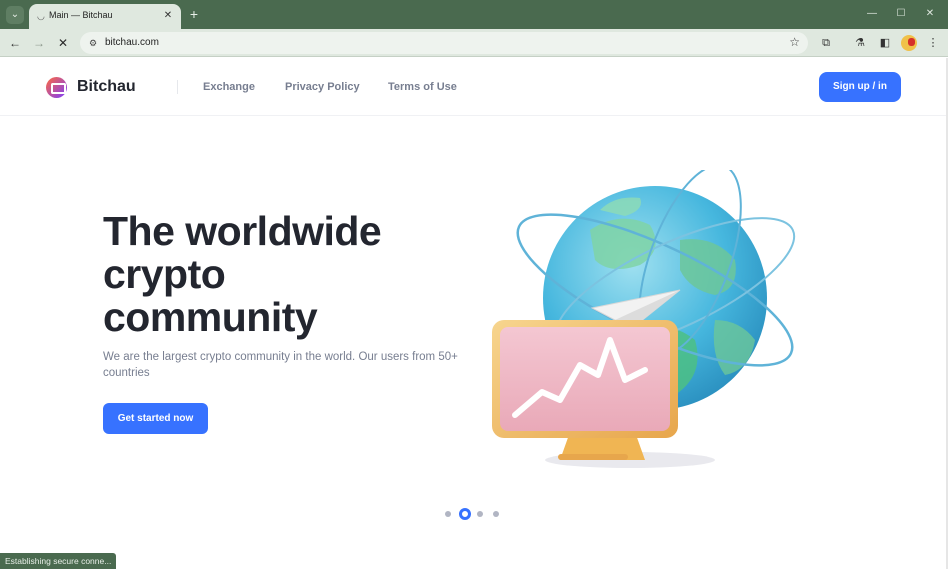  I want to click on menu-kebab-icon: ⋮, so click(933, 43).